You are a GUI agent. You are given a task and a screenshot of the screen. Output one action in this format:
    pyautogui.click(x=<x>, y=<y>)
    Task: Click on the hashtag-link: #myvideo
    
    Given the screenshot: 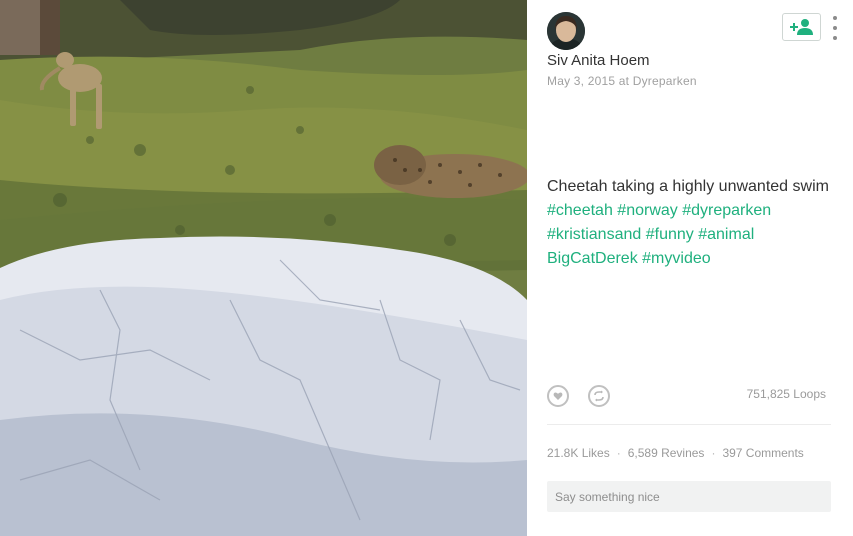 What is the action you would take?
    pyautogui.click(x=676, y=258)
    